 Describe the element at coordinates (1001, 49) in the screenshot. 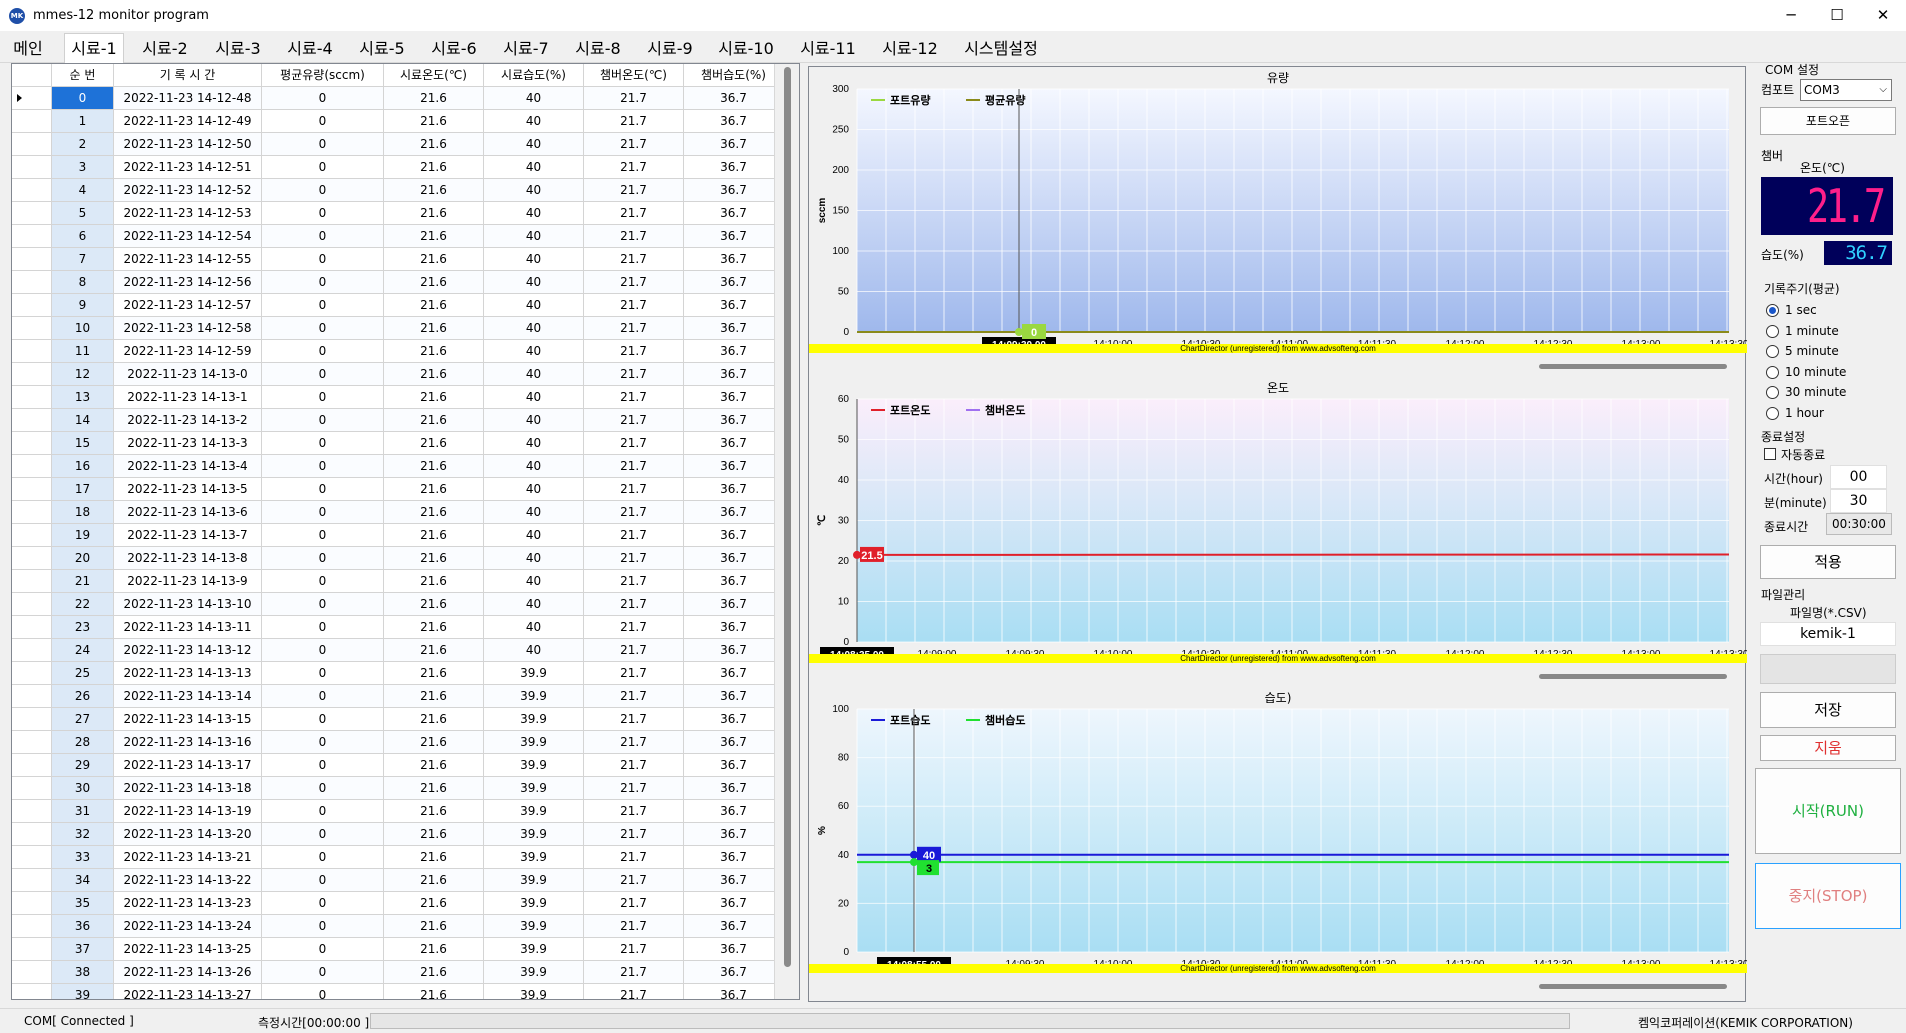

I see `tab-13: 시스템설정` at that location.